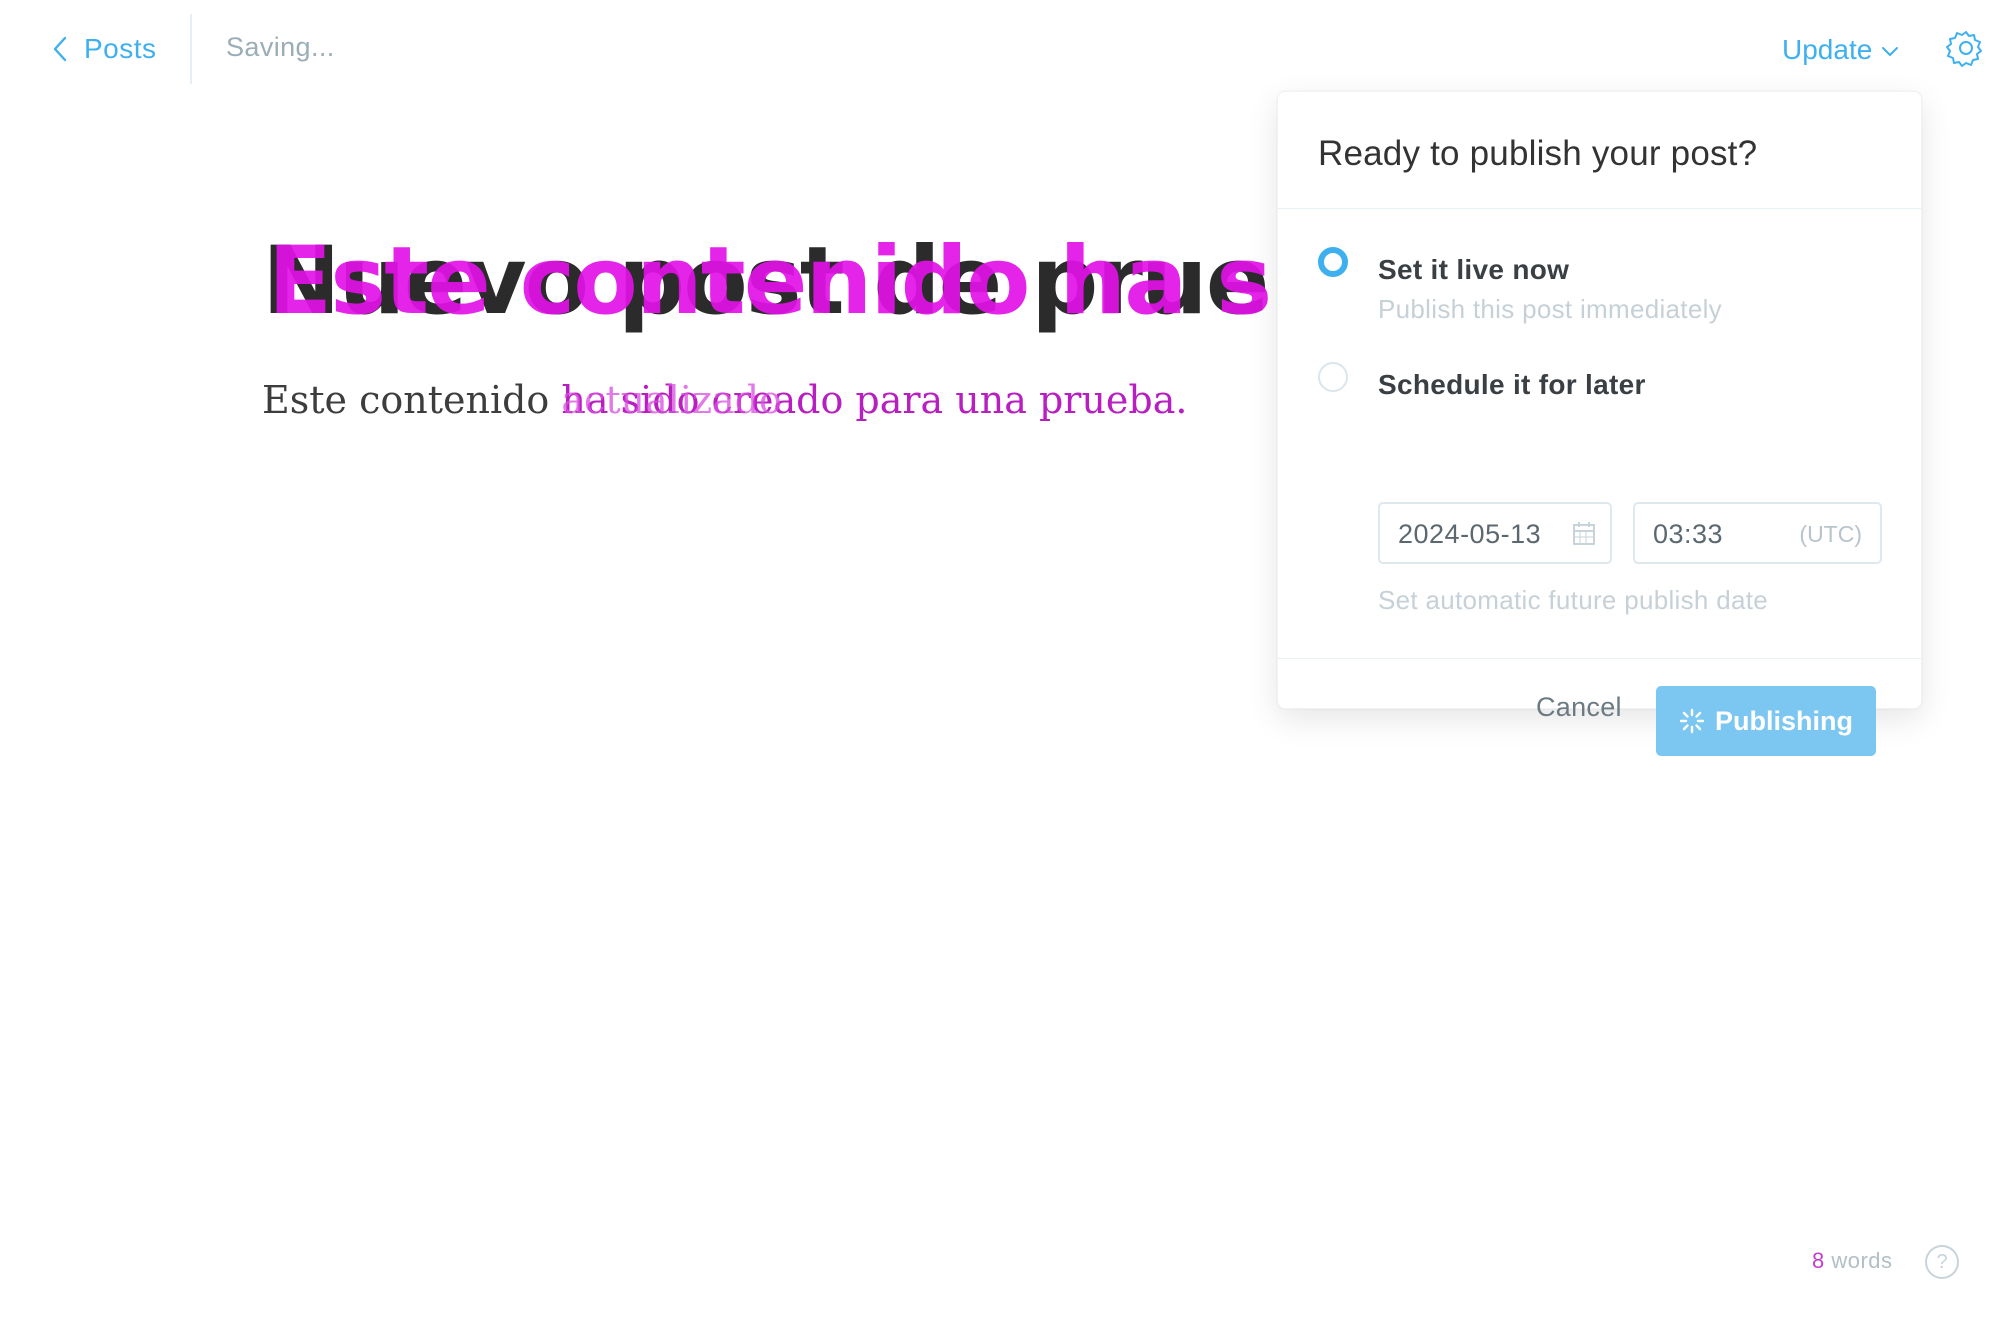 The height and width of the screenshot is (1320, 2000). Describe the element at coordinates (770, 281) in the screenshot. I see `post-title-ghost-text: Este contenido ha sido` at that location.